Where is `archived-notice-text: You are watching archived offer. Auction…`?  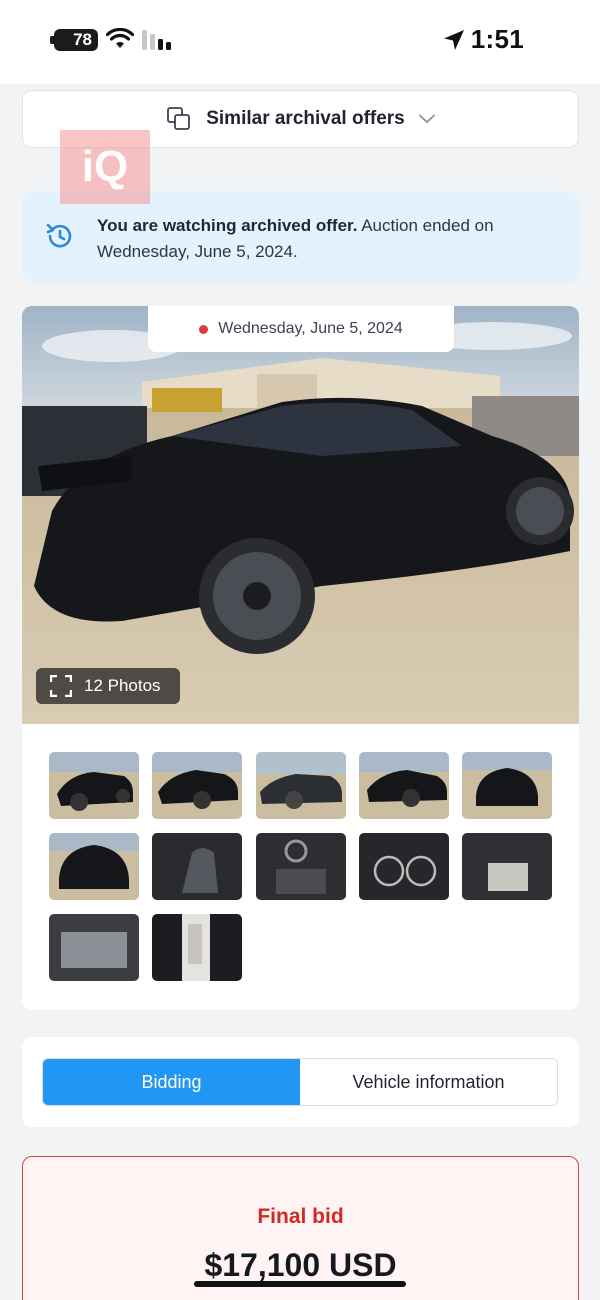 archived-notice-text: You are watching archived offer. Auction… is located at coordinates (317, 239).